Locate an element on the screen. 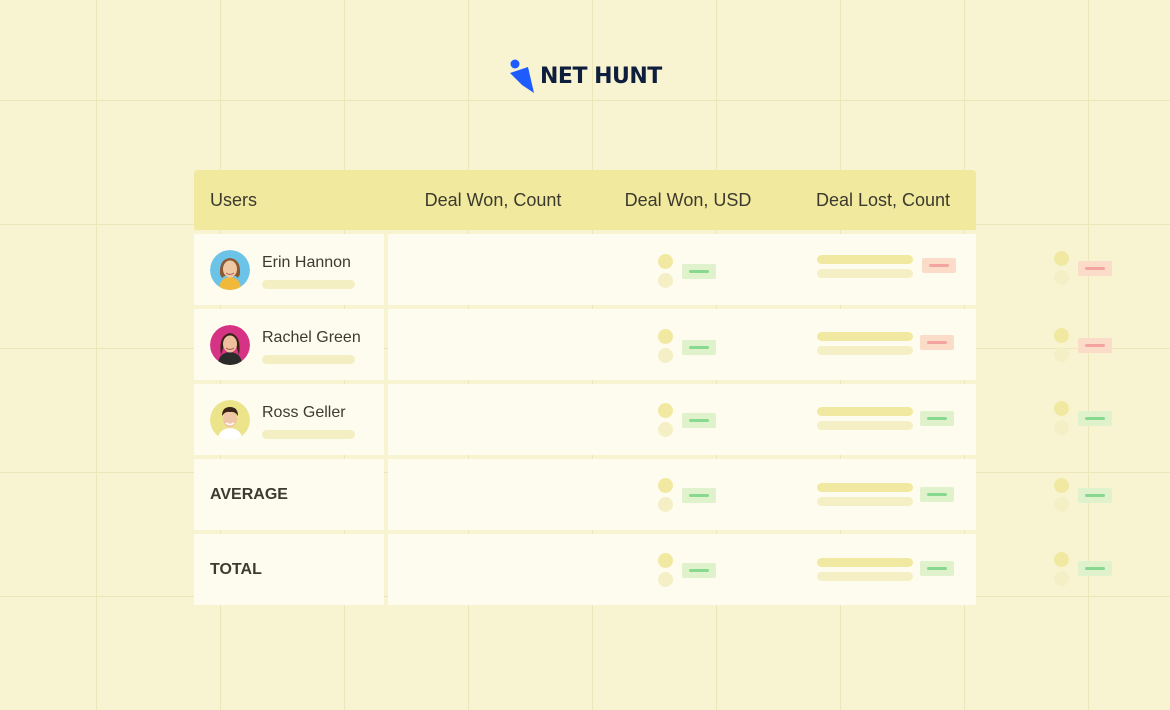  user-name: Rachel Green is located at coordinates (311, 338).